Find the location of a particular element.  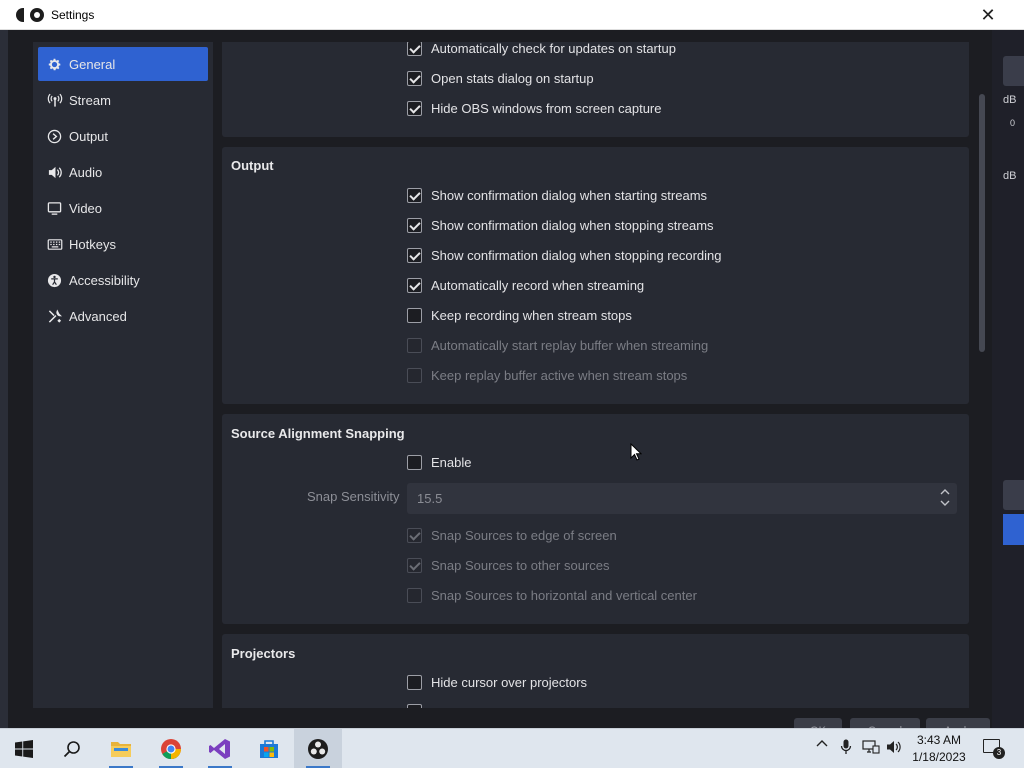

volume-tray is located at coordinates (894, 748).